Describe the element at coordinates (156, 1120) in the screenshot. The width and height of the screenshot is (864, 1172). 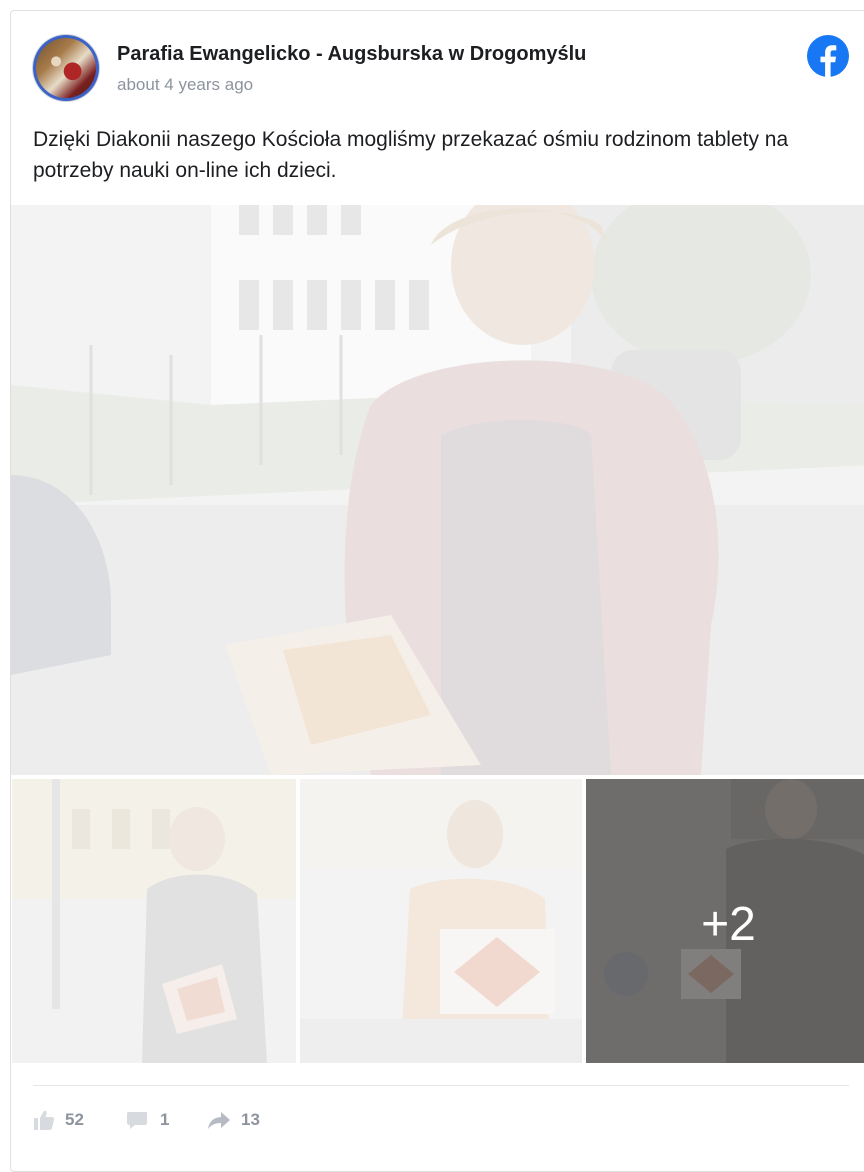
I see `comments-stat: 1` at that location.